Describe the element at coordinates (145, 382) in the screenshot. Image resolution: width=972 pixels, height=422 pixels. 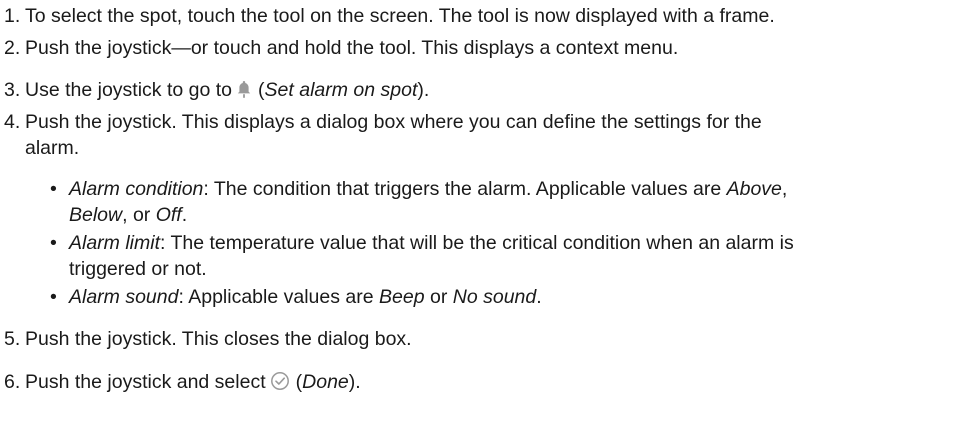
I see `step-text-prefix: Push the joystick and select` at that location.